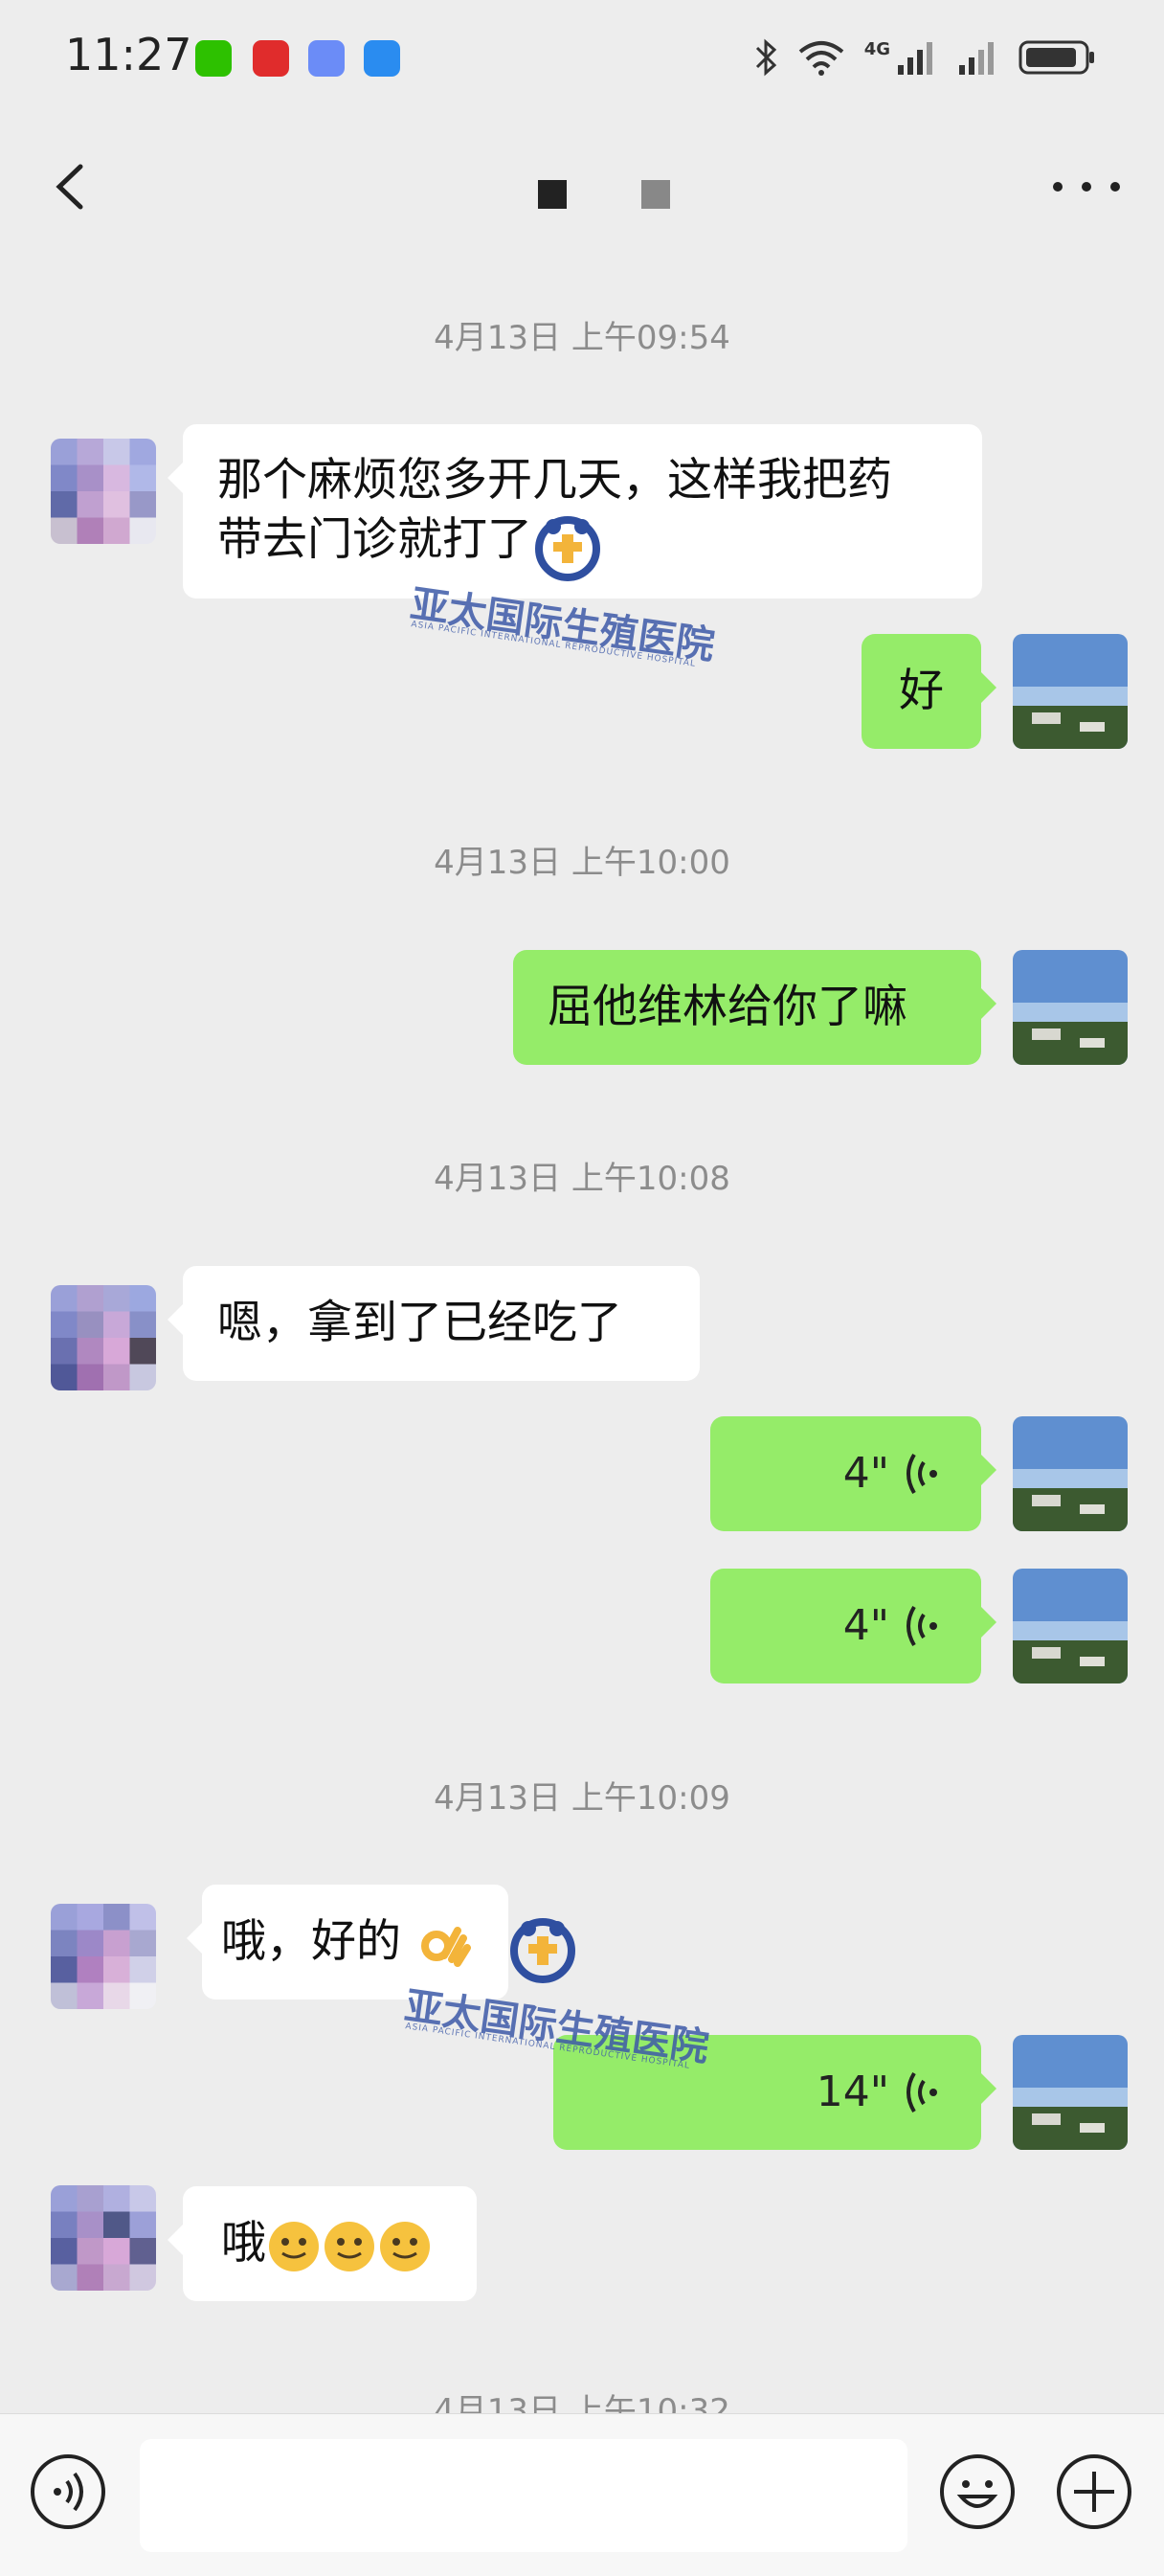  Describe the element at coordinates (852, 2092) in the screenshot. I see `voice-duration: 14"` at that location.